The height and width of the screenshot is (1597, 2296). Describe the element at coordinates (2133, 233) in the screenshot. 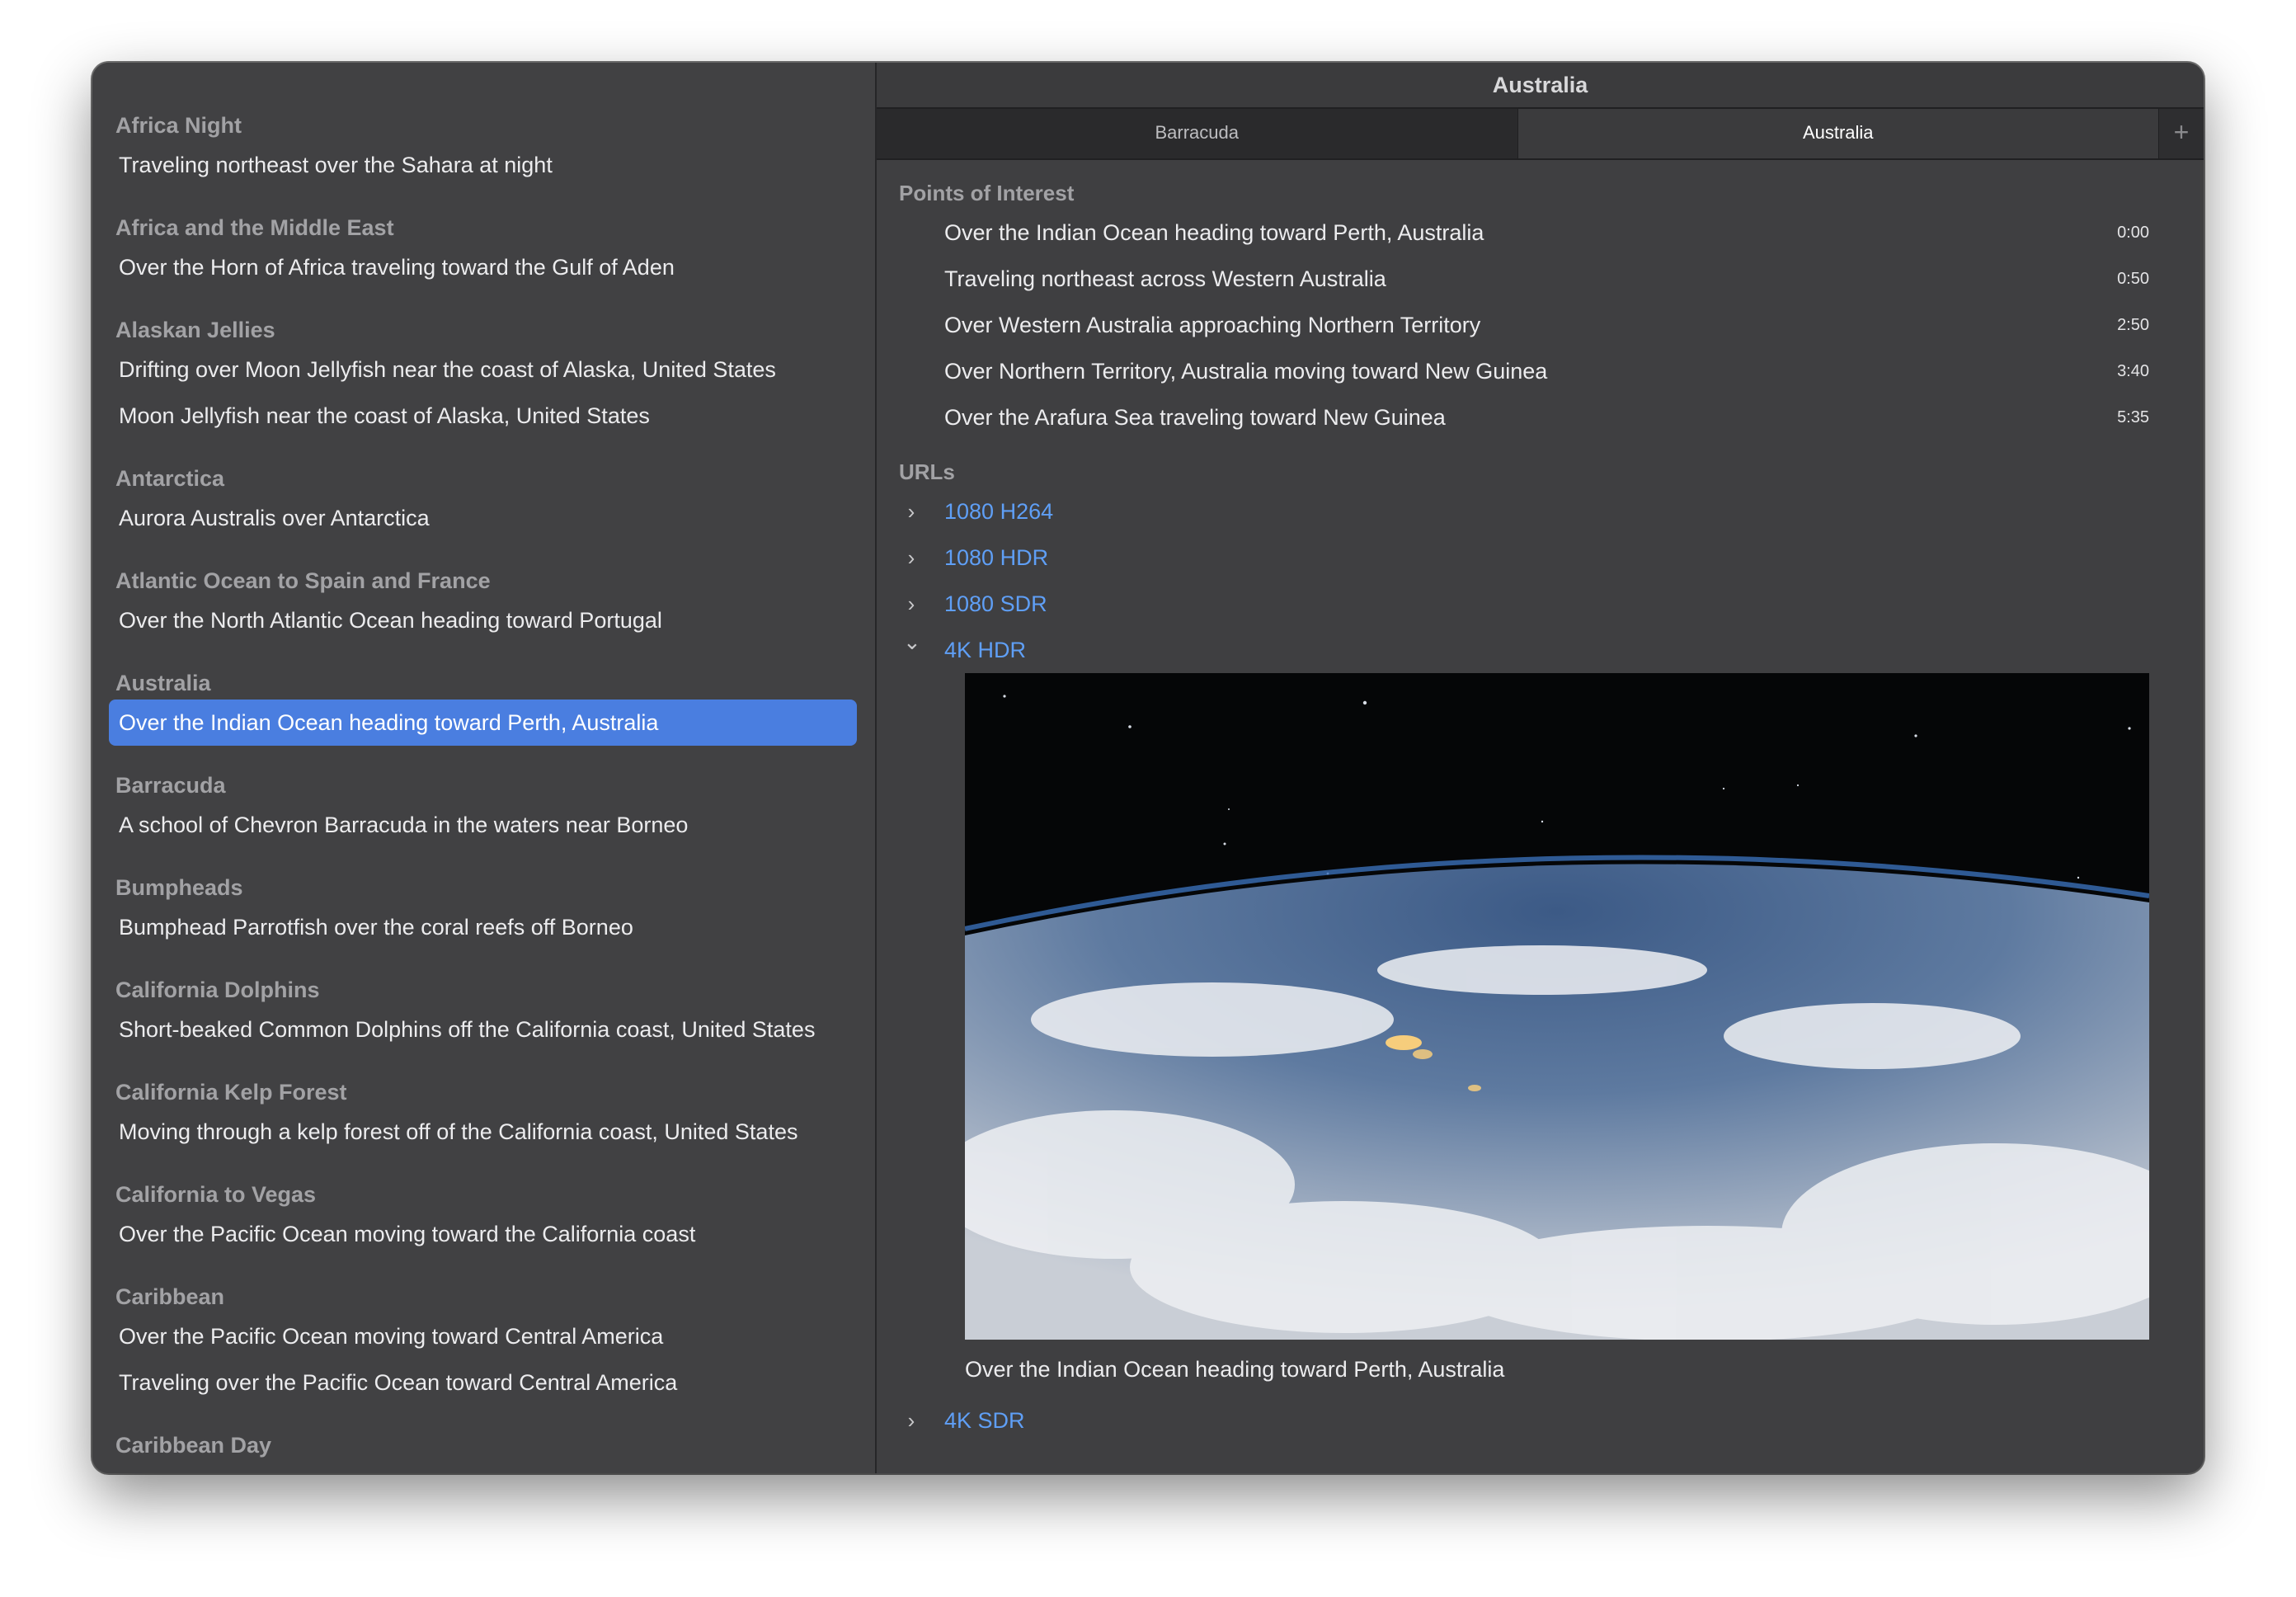

I see `poi-timestamp: 0:00` at that location.